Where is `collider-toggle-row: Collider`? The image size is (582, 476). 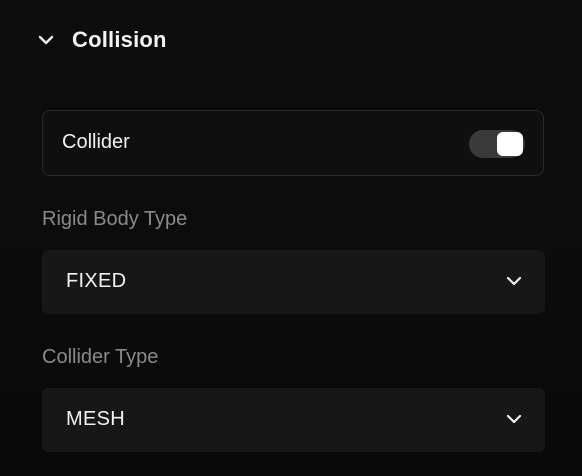 collider-toggle-row: Collider is located at coordinates (293, 143).